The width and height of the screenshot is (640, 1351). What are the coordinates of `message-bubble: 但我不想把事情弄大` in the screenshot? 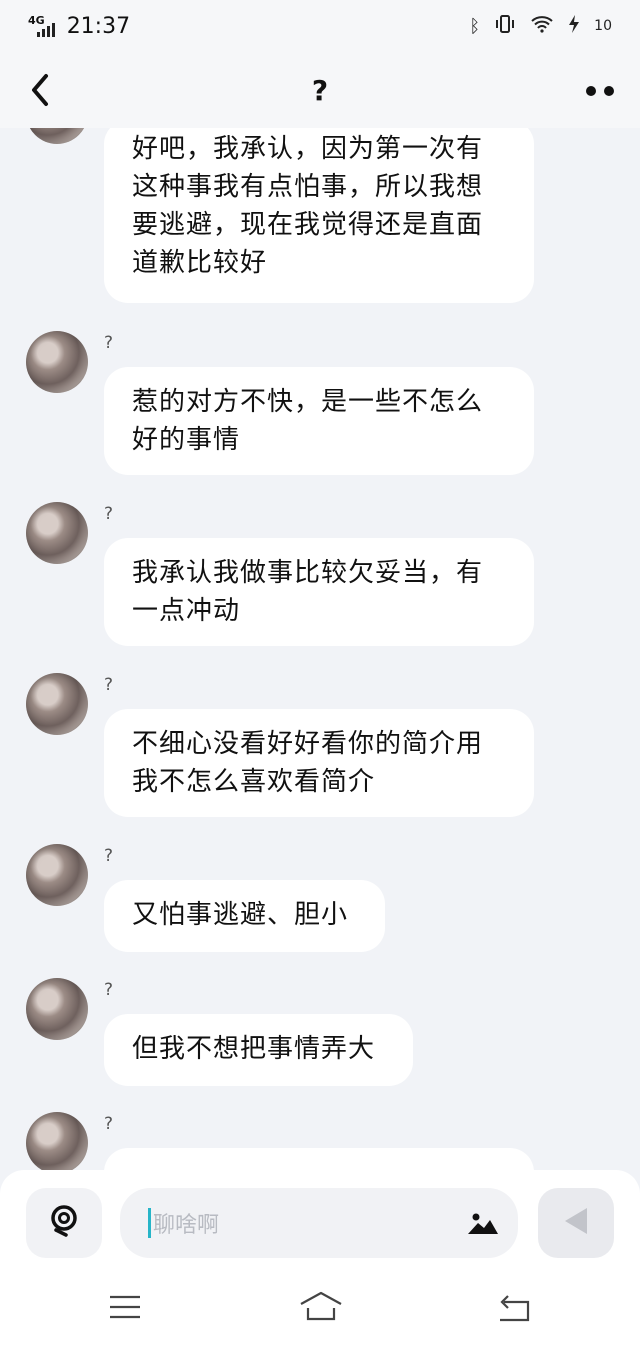 It's located at (258, 1050).